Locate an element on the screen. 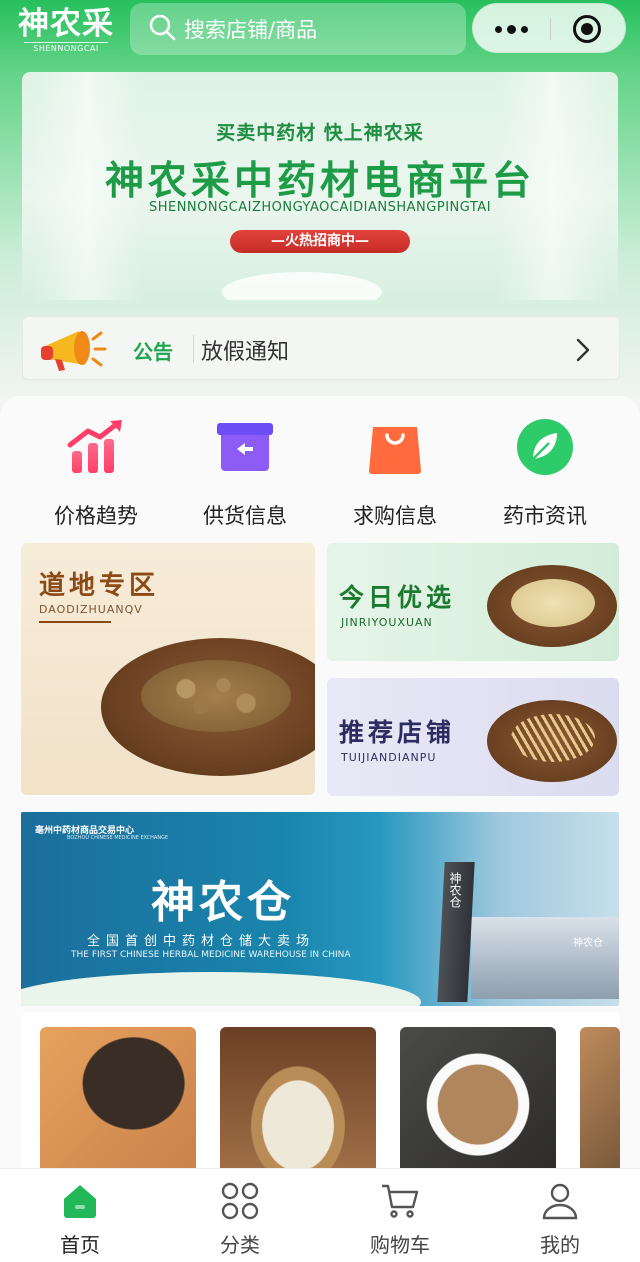 The width and height of the screenshot is (640, 1262). menu-label: 求购信息 is located at coordinates (395, 516).